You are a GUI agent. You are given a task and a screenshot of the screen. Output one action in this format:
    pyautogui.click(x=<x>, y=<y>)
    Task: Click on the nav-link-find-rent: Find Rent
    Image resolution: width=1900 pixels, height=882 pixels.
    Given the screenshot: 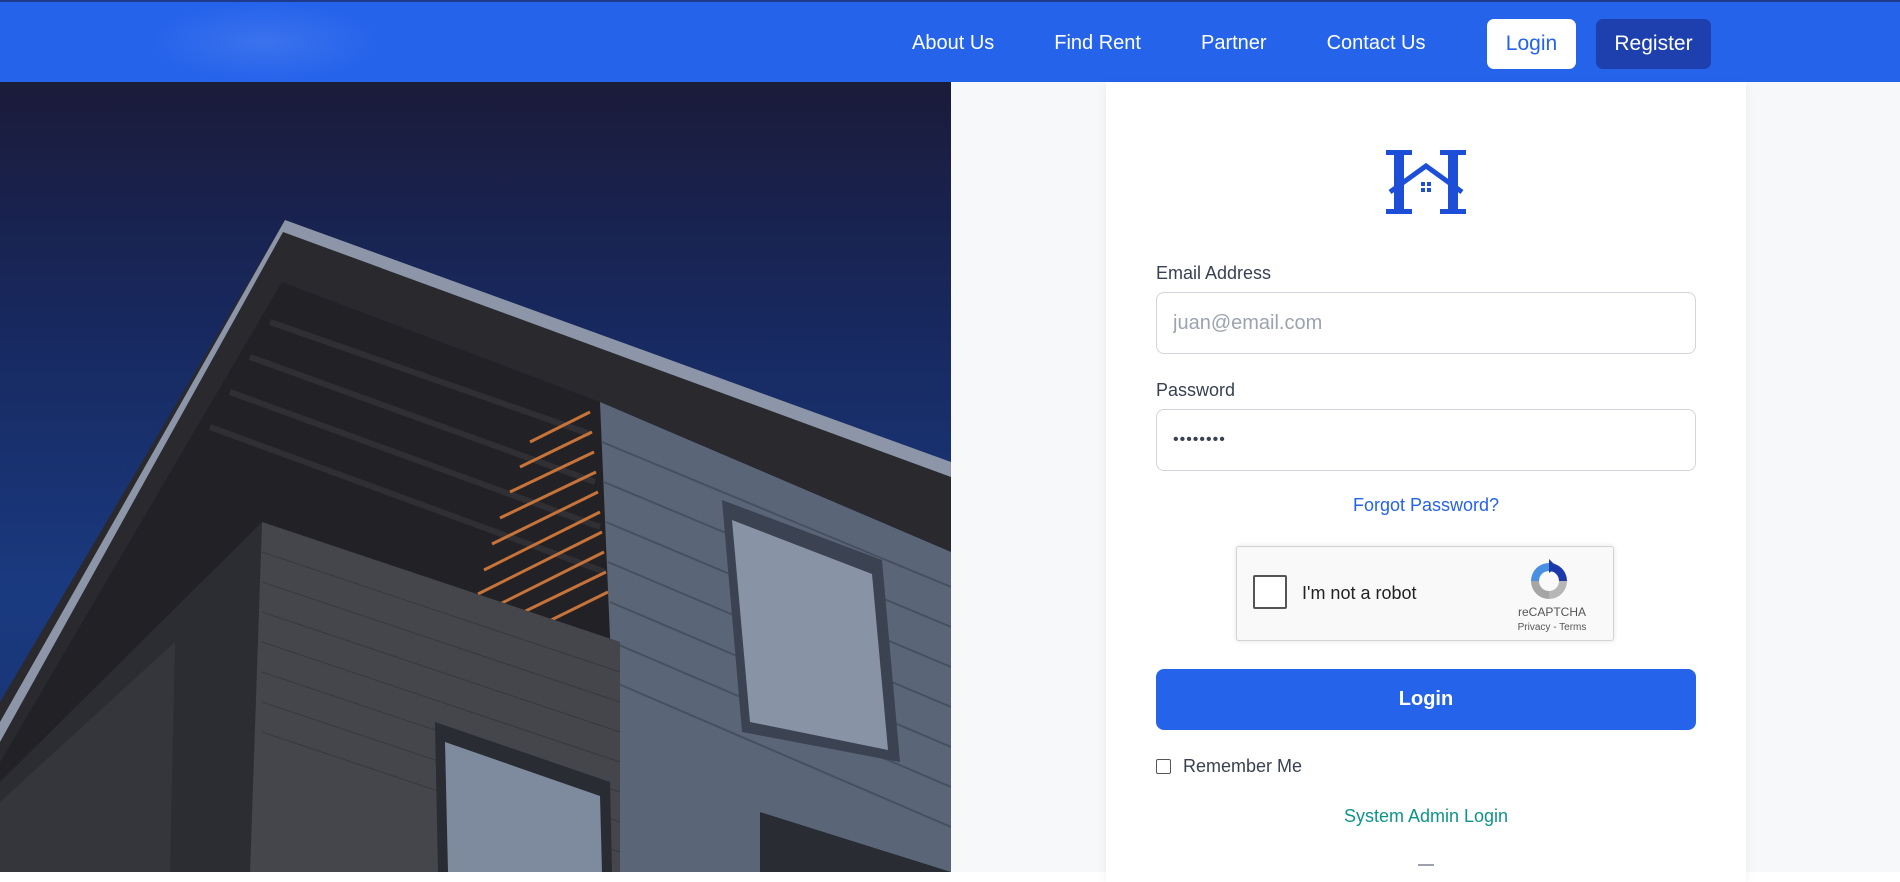 What is the action you would take?
    pyautogui.click(x=1097, y=43)
    